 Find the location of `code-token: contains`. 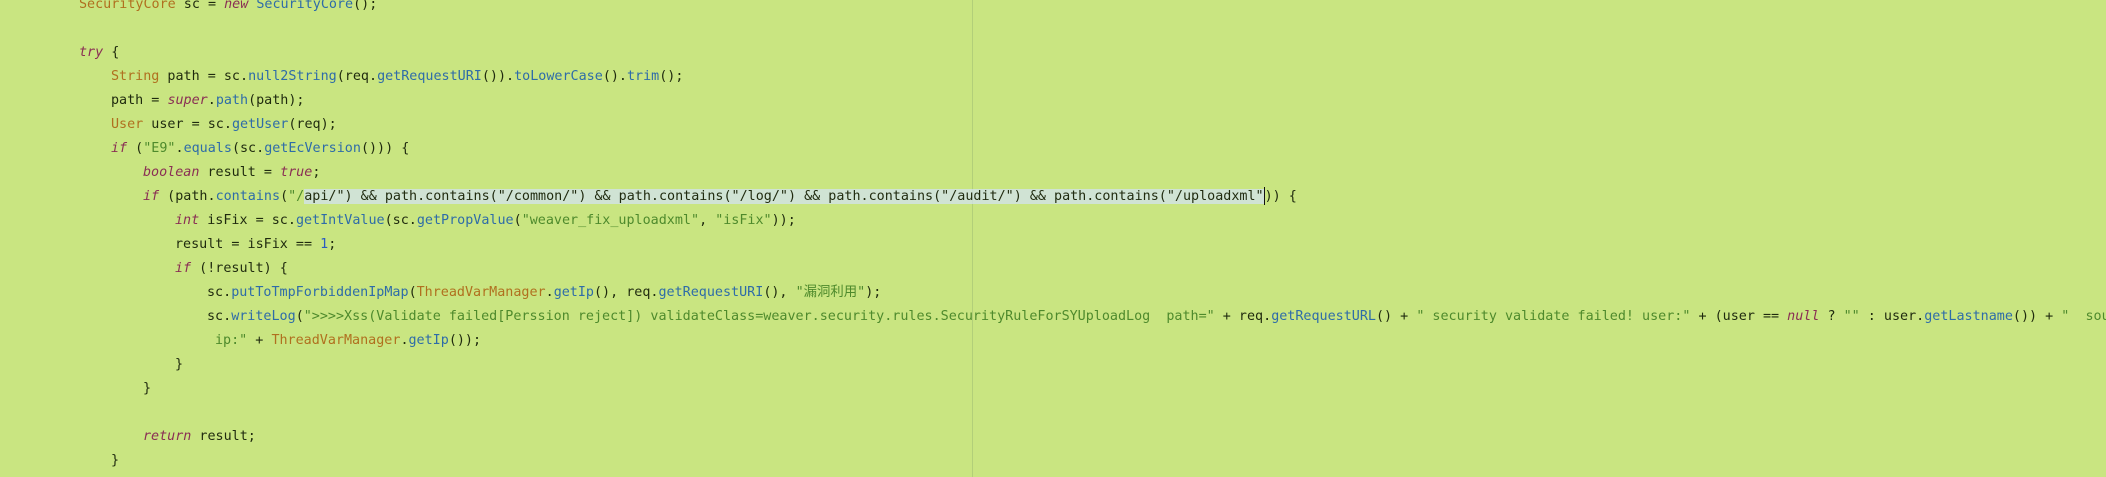

code-token: contains is located at coordinates (248, 196).